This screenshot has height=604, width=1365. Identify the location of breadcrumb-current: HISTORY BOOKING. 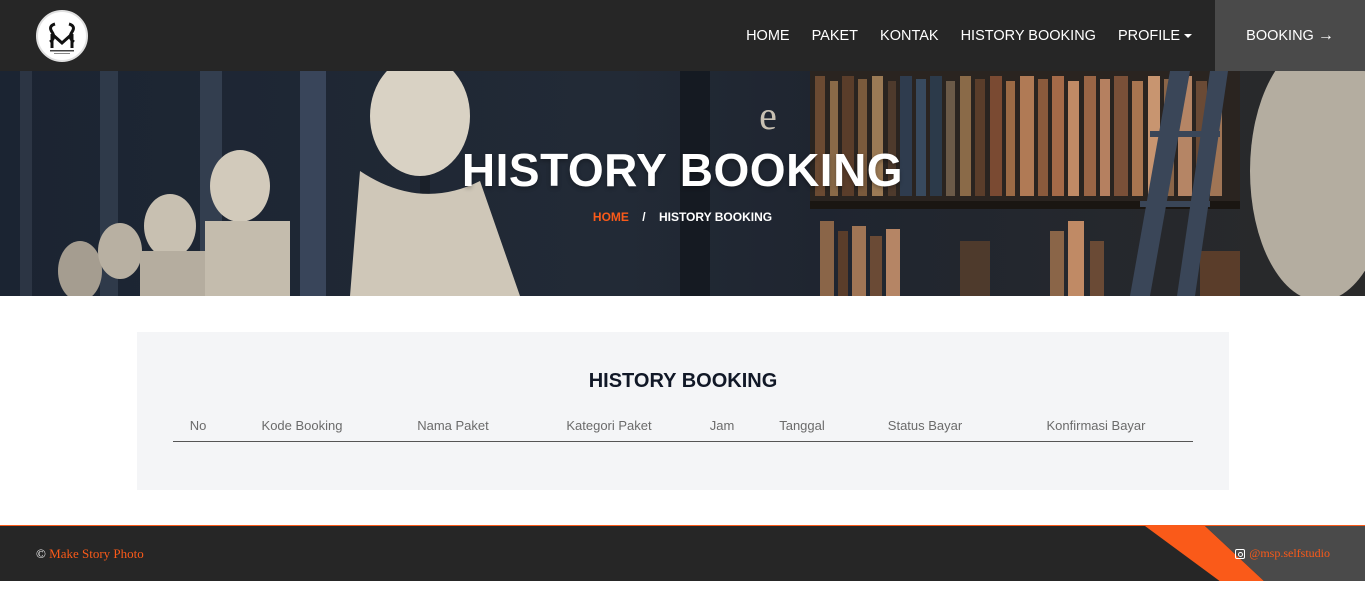
(715, 217).